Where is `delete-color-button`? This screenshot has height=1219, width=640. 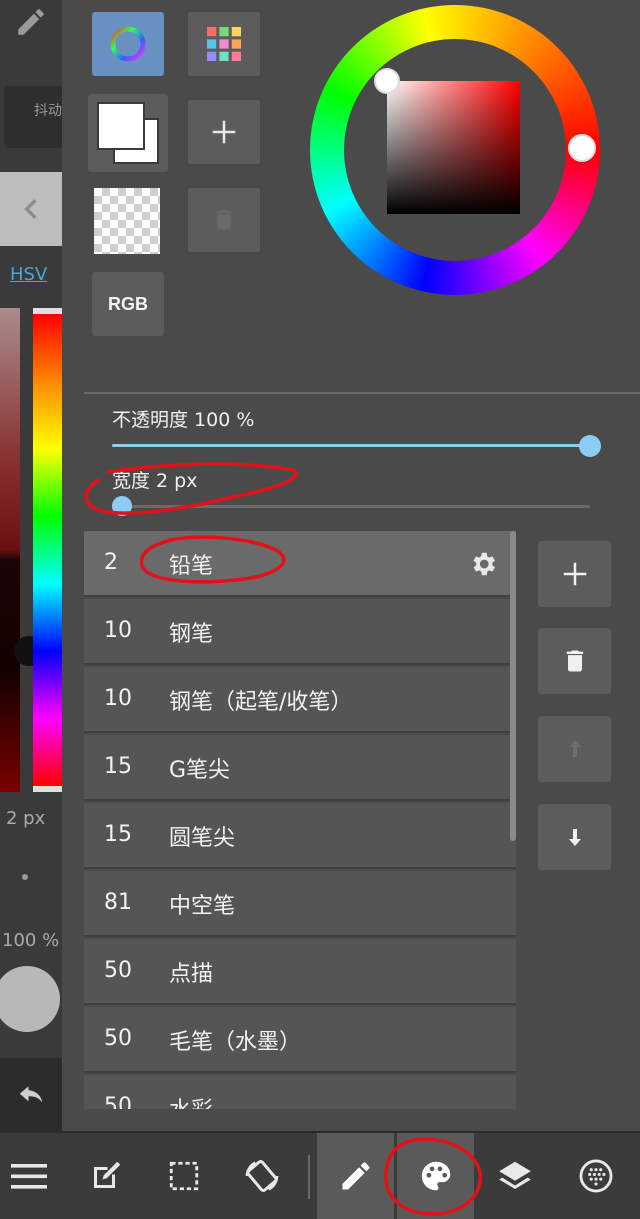
delete-color-button is located at coordinates (224, 220).